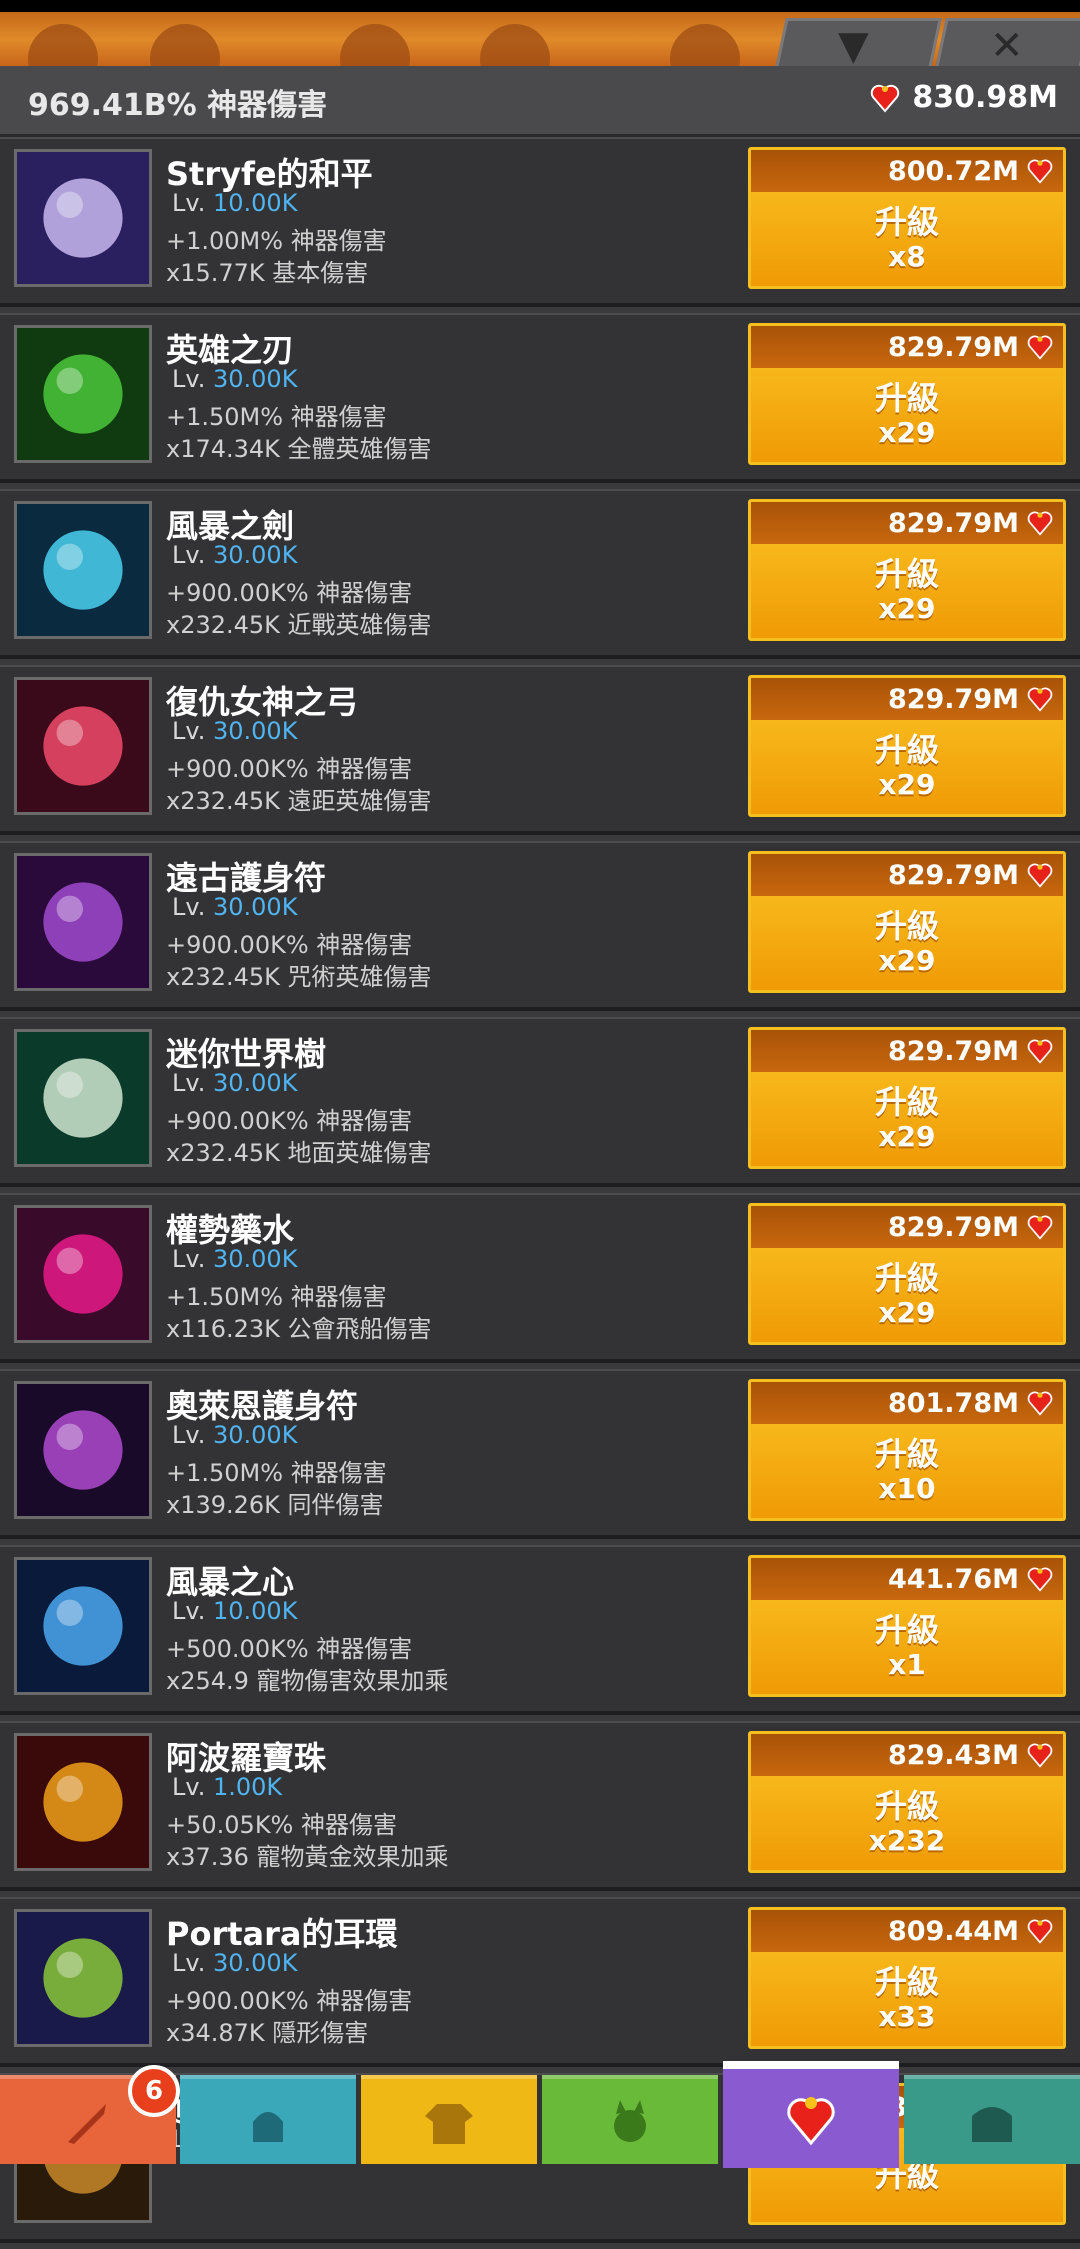 The height and width of the screenshot is (2249, 1080). I want to click on tab-shop, so click(992, 2119).